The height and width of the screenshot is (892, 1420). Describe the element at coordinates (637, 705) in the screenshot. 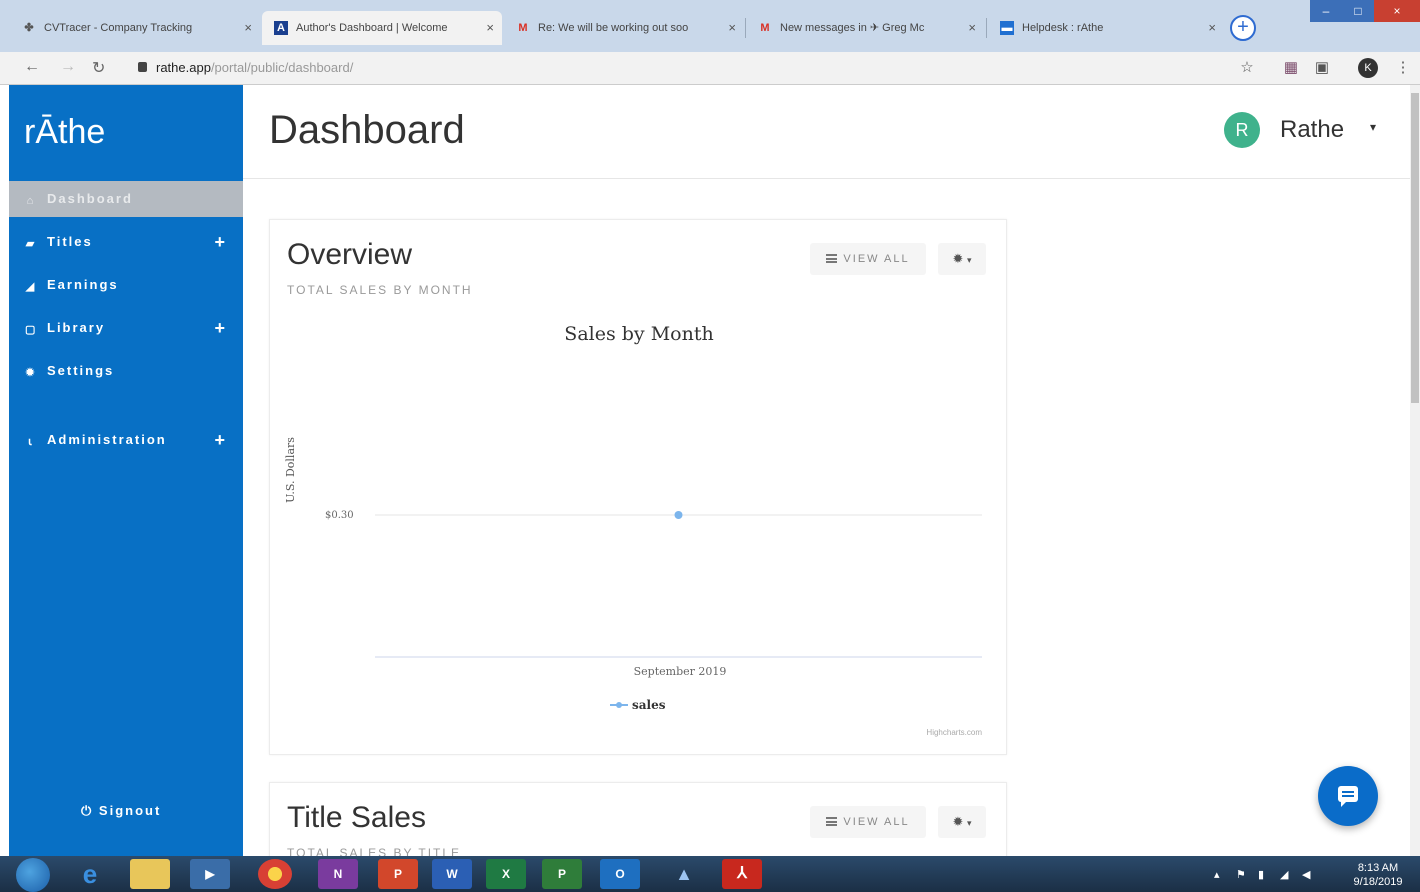

I see `chart-legend-item: sales` at that location.